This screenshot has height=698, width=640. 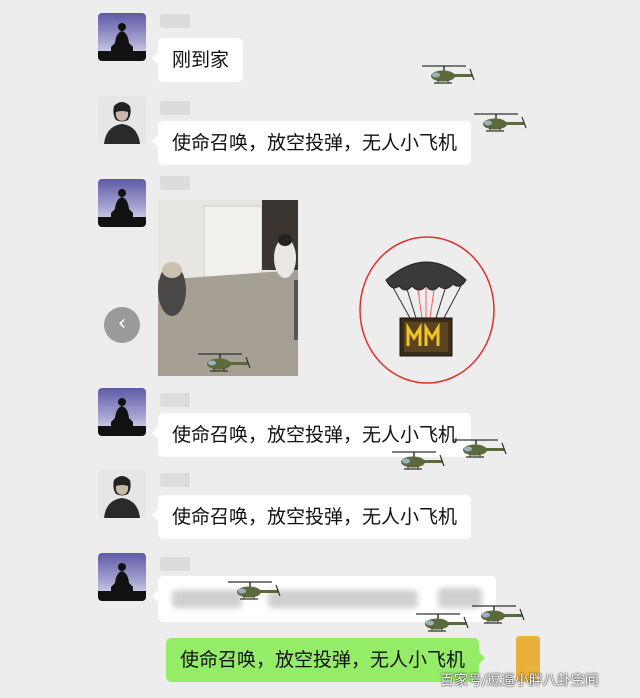 I want to click on my-message-bubble: 使命召唤，放空投弹，无人小飞机, so click(x=326, y=660).